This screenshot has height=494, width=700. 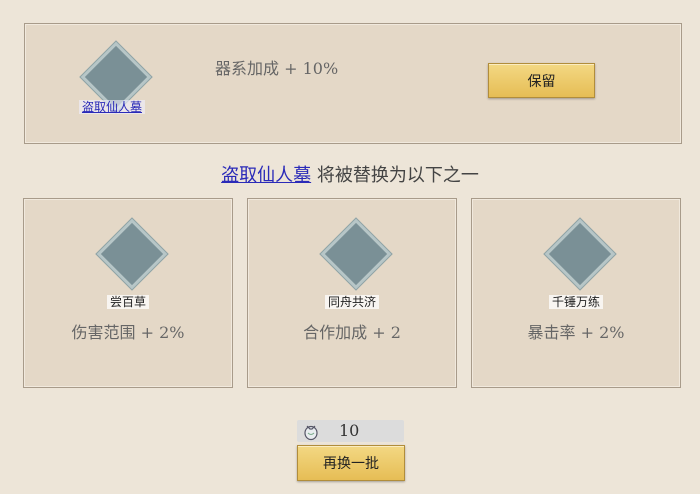 I want to click on option-card-2: 同舟共济 合作加成 + 2, so click(x=352, y=293).